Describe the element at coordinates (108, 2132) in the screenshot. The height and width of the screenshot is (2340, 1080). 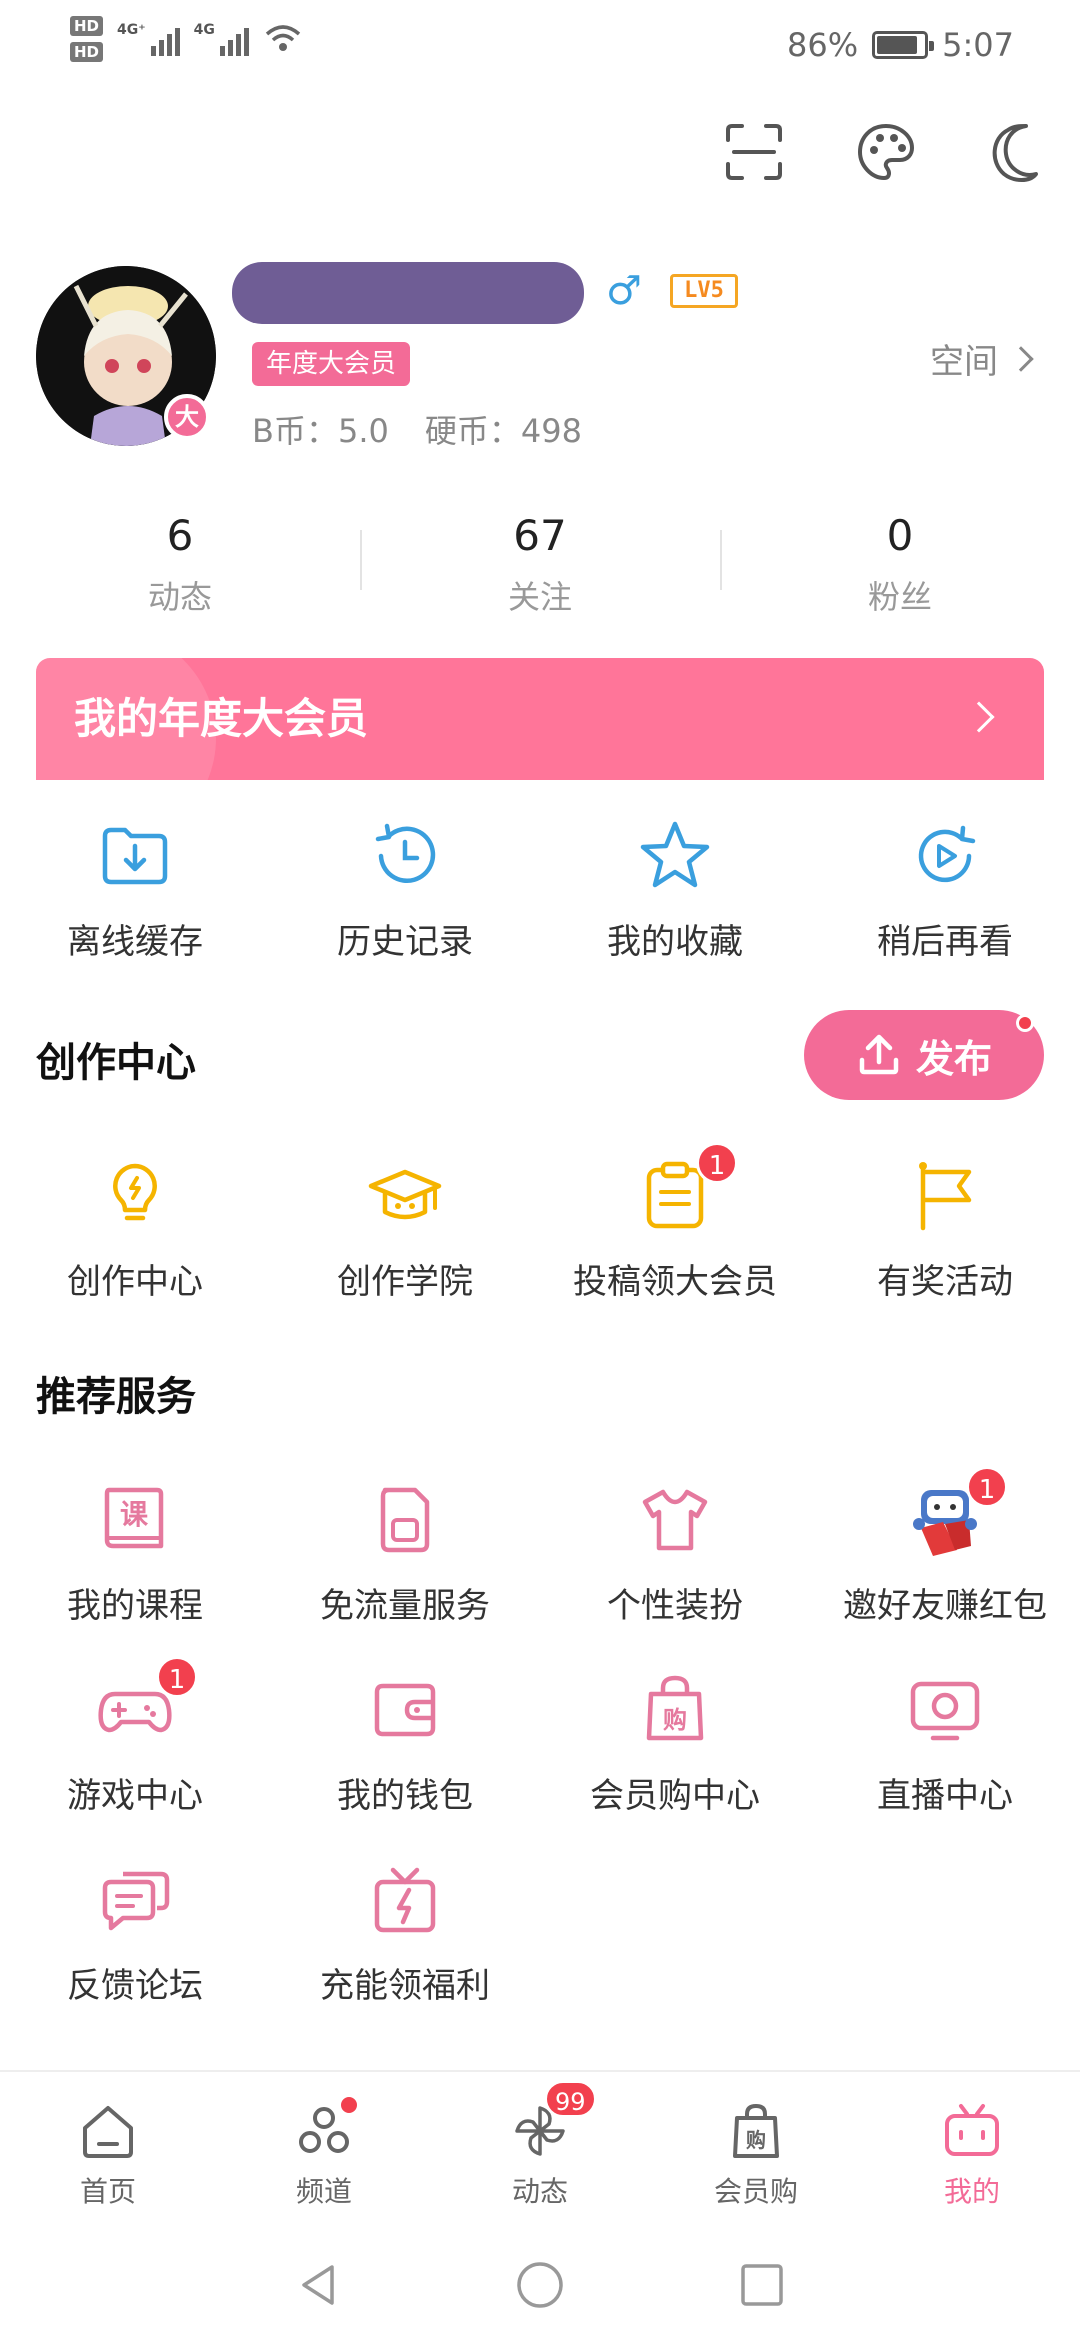
I see `home-icon` at that location.